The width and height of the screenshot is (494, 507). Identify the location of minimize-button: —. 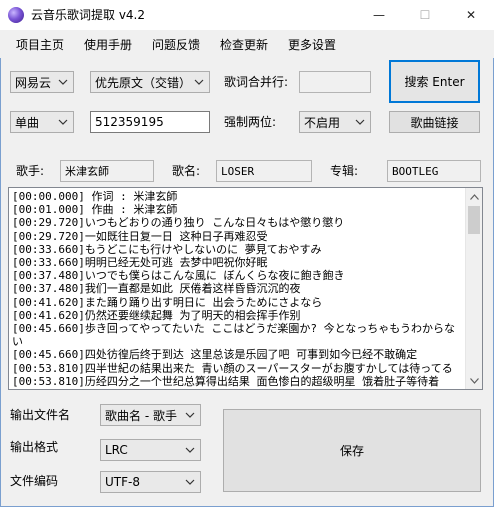
(379, 15).